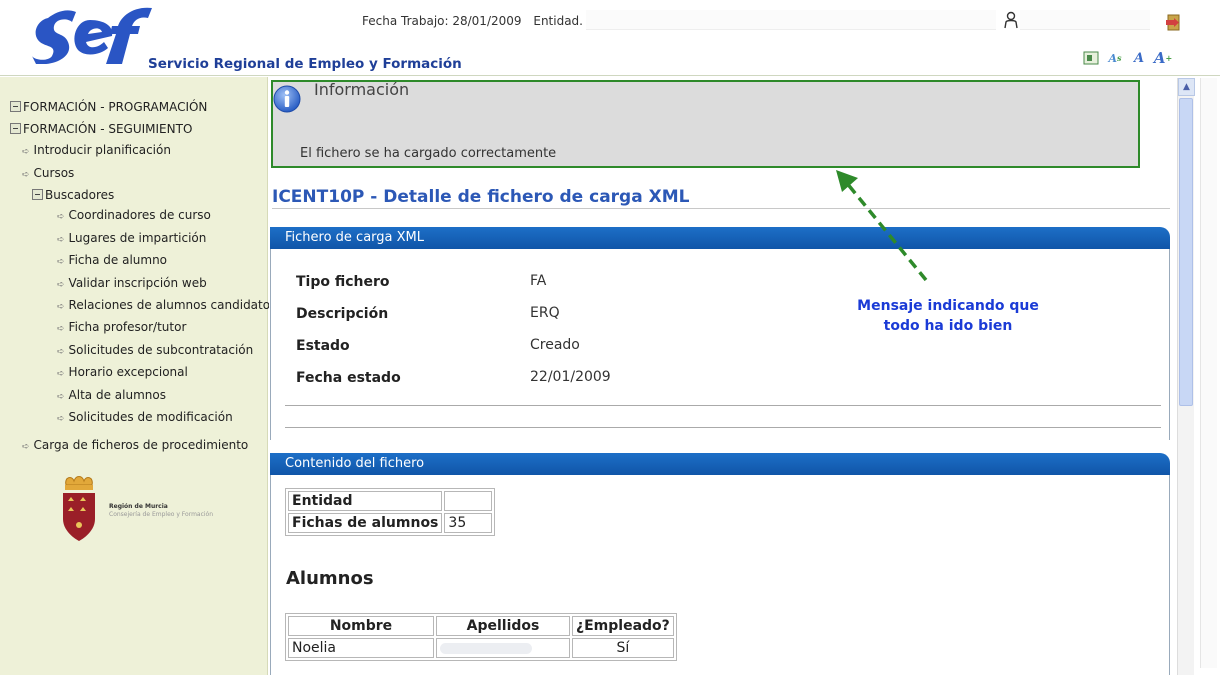 The height and width of the screenshot is (675, 1220). I want to click on sidebar-item-alta-alumnos: ➪ Alta de alumnos, so click(111, 395).